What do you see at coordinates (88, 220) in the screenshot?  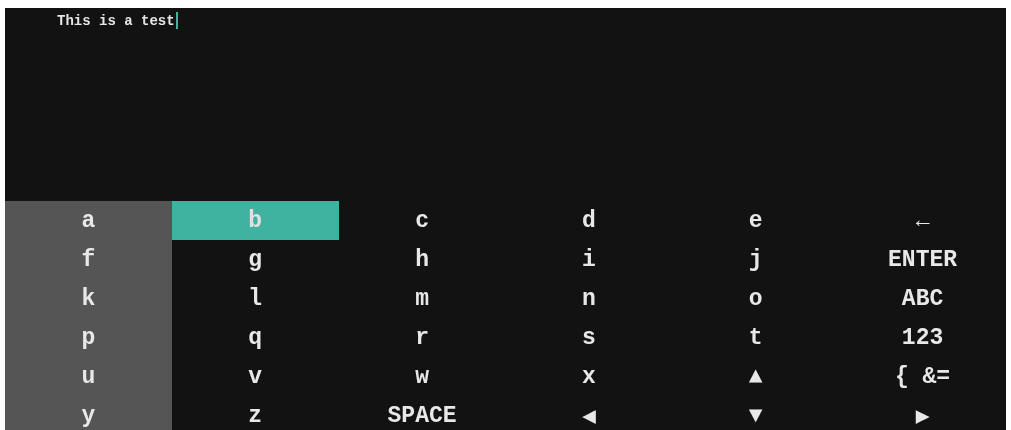 I see `keyboard-key: a` at bounding box center [88, 220].